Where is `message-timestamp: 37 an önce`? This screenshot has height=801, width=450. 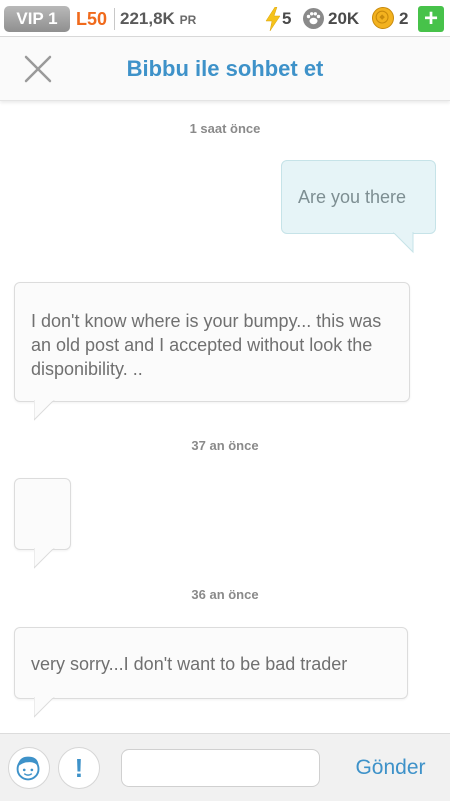 message-timestamp: 37 an önce is located at coordinates (225, 445).